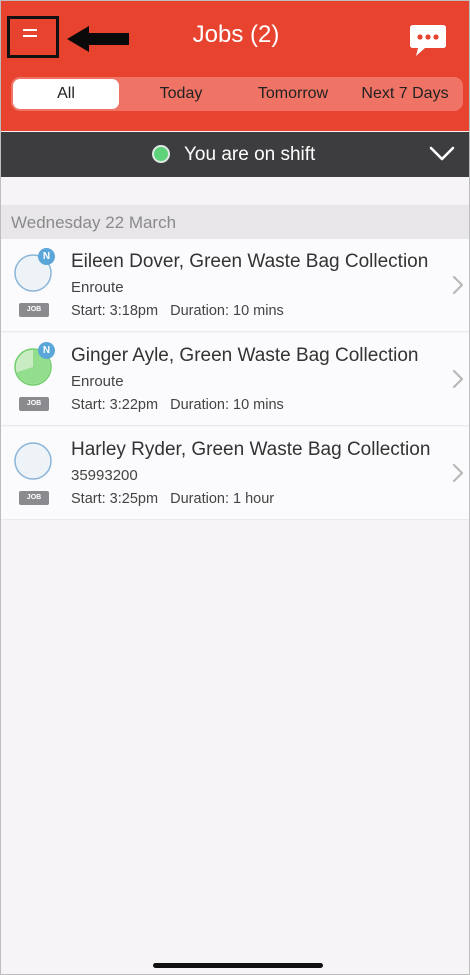 This screenshot has height=975, width=470. I want to click on header-bar: Jobs (2) All Today Tomorrow Next 7 Days, so click(235, 66).